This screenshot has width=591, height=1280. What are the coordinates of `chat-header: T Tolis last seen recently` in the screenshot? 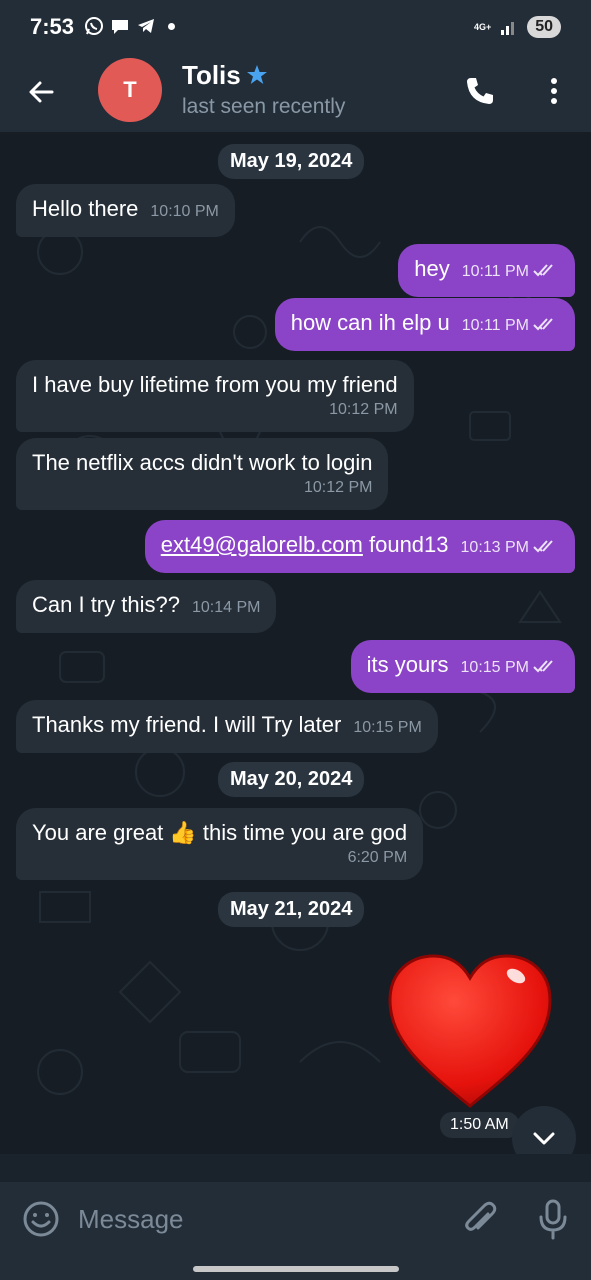 It's located at (295, 94).